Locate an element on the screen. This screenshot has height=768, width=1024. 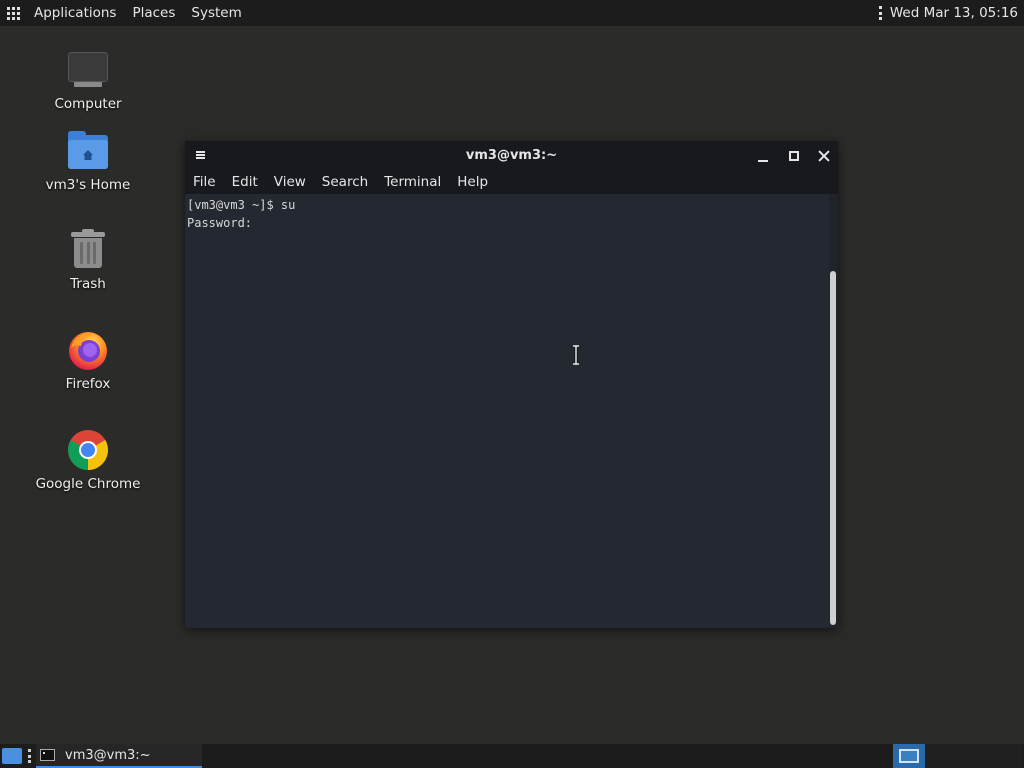
scrollbar-thumb is located at coordinates (833, 448).